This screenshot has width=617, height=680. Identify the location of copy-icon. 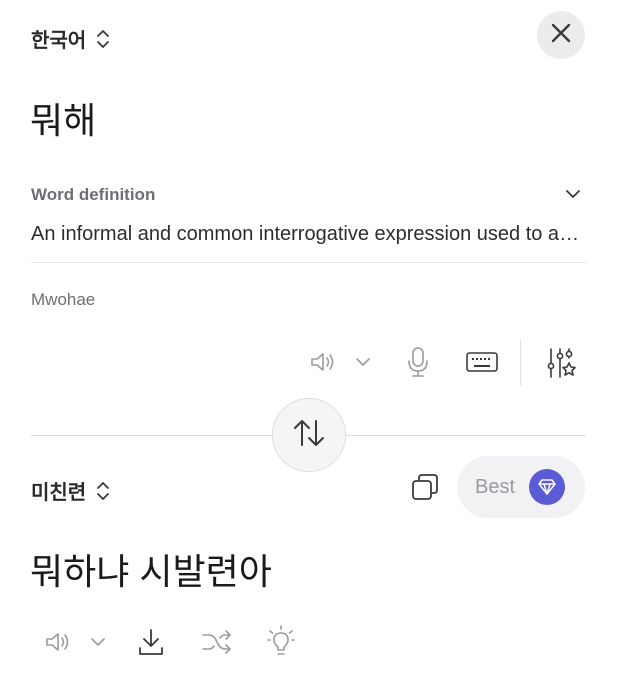
(425, 487).